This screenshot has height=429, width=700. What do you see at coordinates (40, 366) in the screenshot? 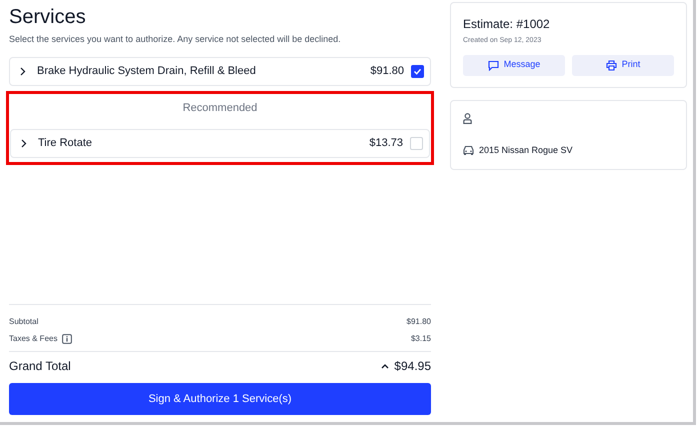
I see `grand-total-label: Grand Total` at bounding box center [40, 366].